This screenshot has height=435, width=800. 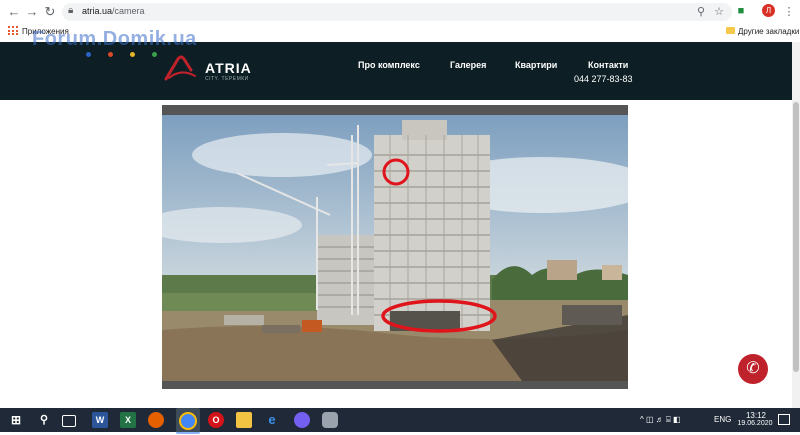 I want to click on apps-grid-icon, so click(x=13, y=31).